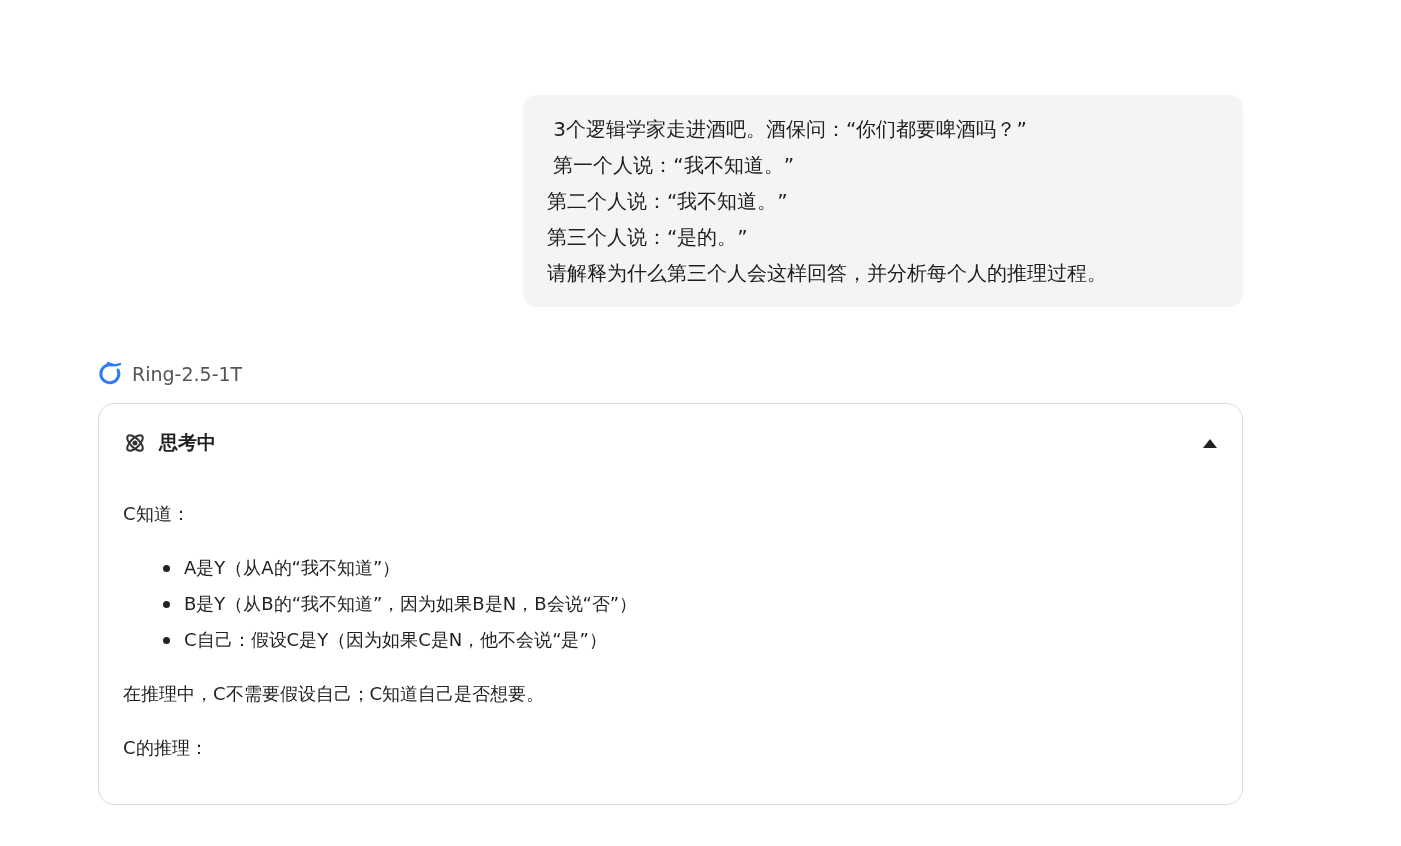 Image resolution: width=1401 pixels, height=846 pixels. I want to click on thinking-text: C的推理：, so click(166, 748).